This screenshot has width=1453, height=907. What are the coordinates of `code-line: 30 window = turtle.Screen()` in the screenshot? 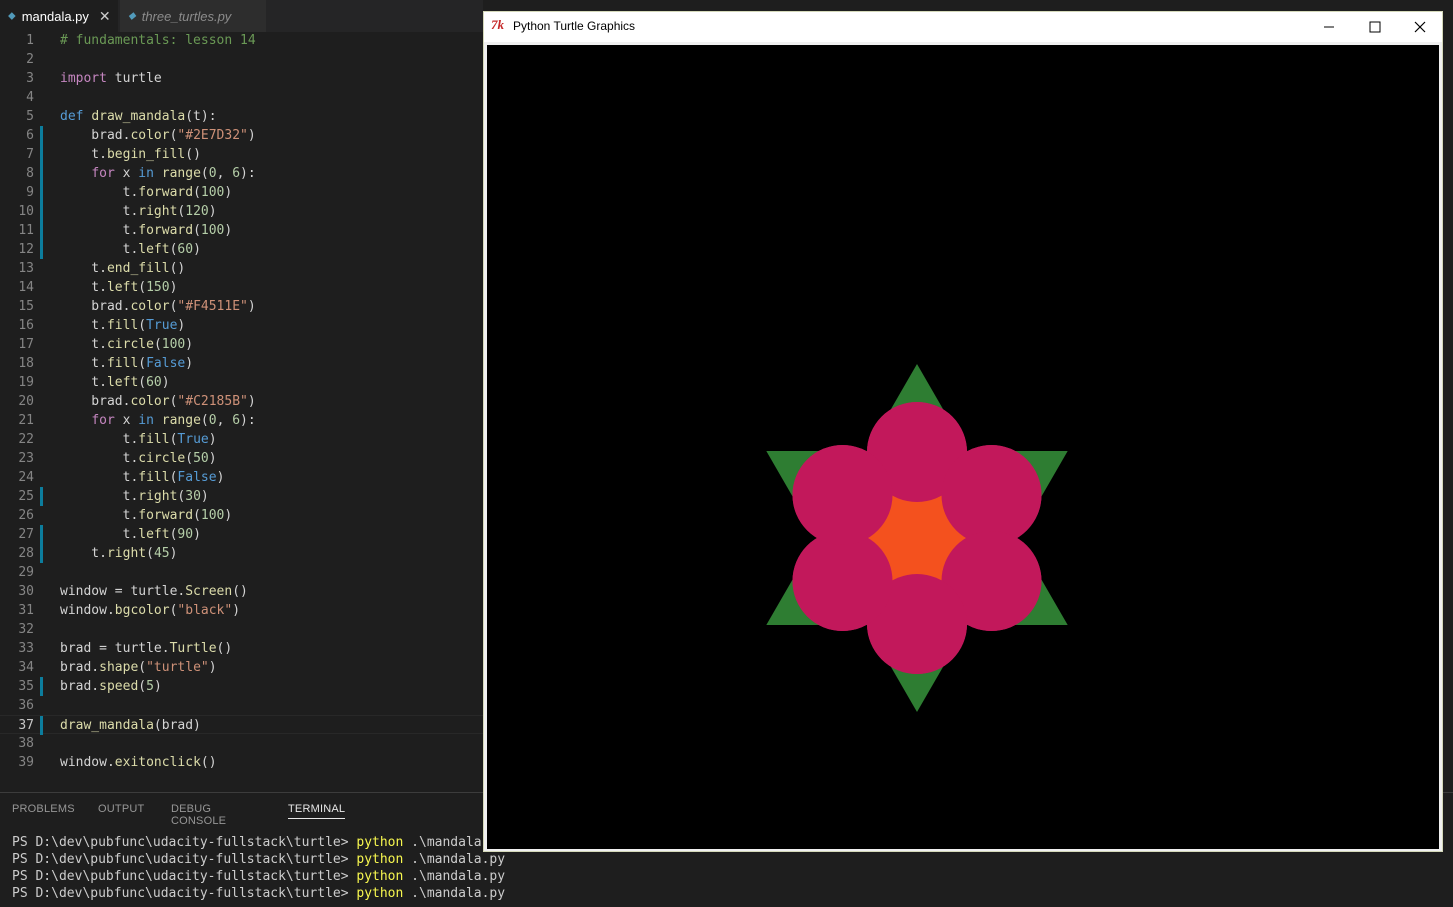 It's located at (241, 591).